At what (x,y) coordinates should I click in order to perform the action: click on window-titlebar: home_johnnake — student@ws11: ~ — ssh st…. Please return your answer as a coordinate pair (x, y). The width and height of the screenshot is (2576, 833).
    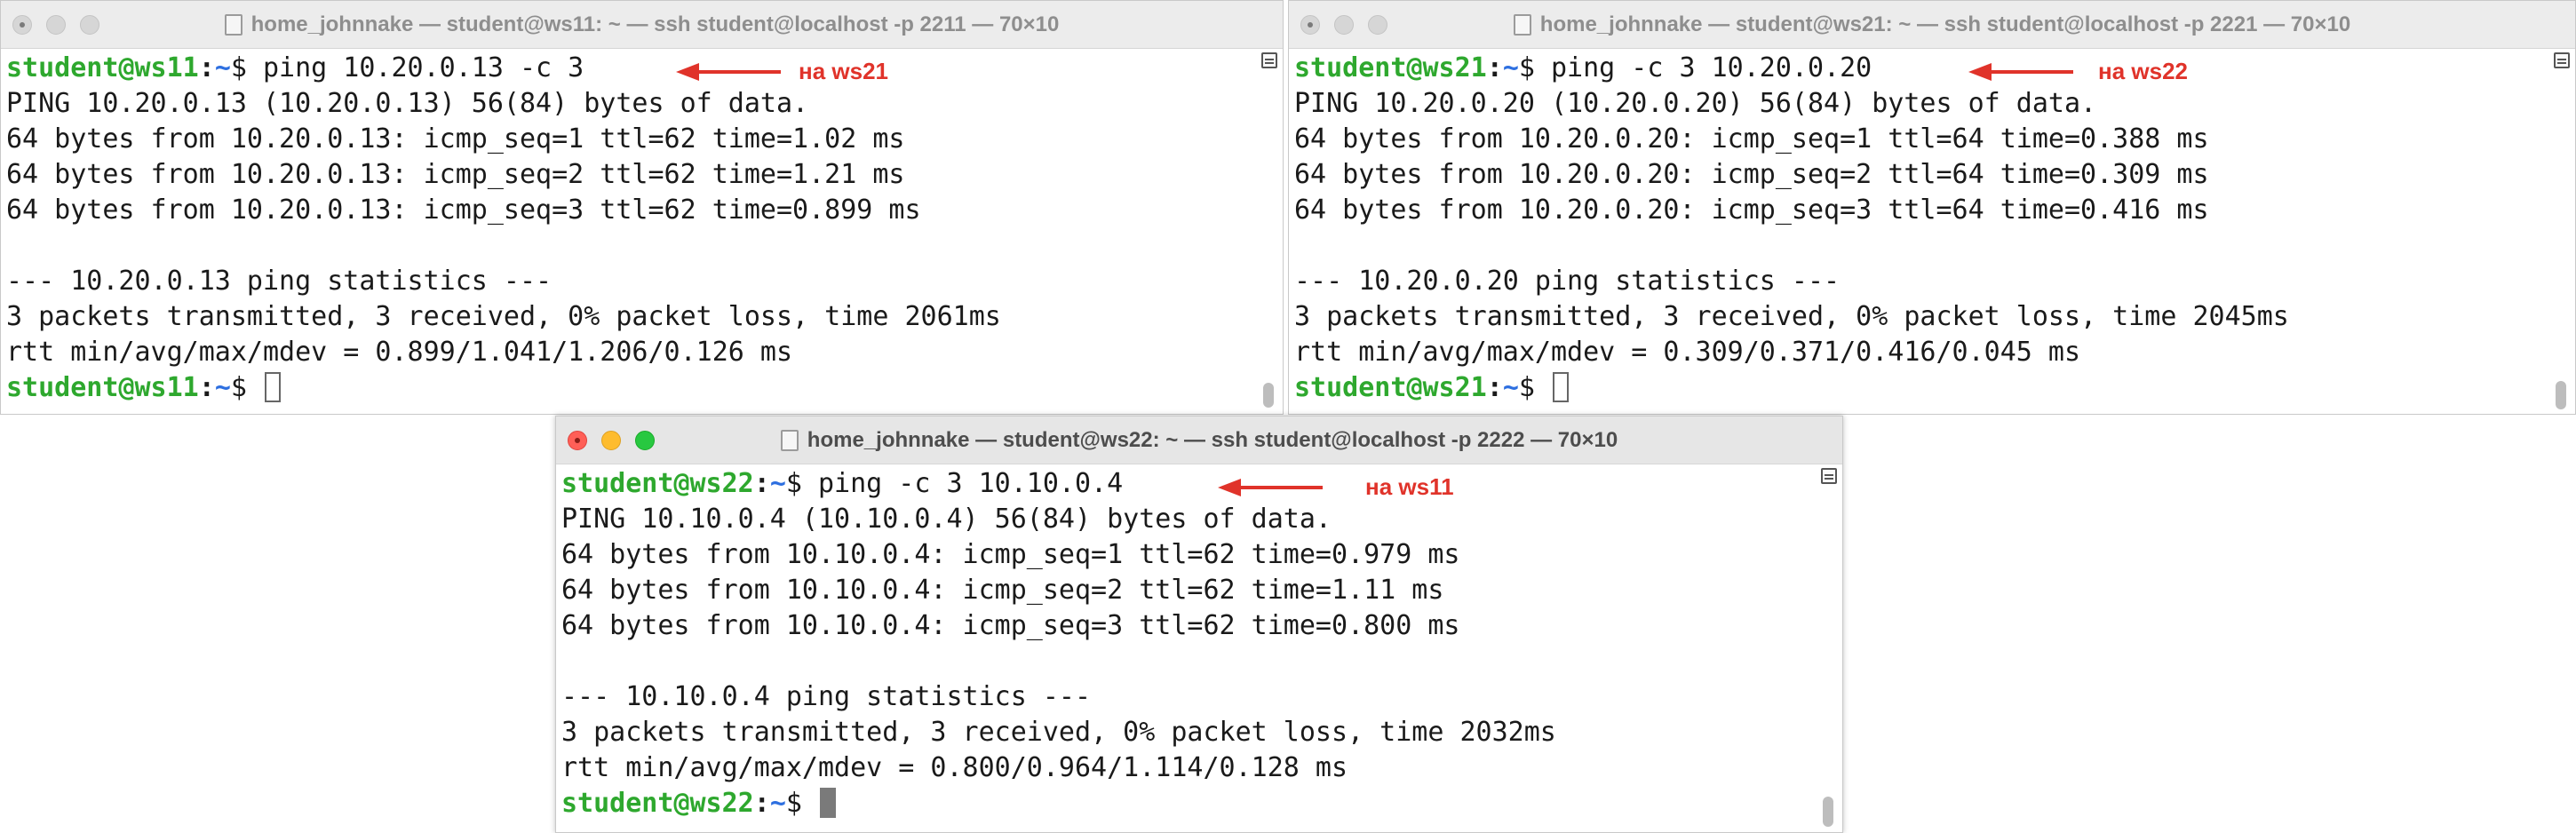
    Looking at the image, I should click on (642, 25).